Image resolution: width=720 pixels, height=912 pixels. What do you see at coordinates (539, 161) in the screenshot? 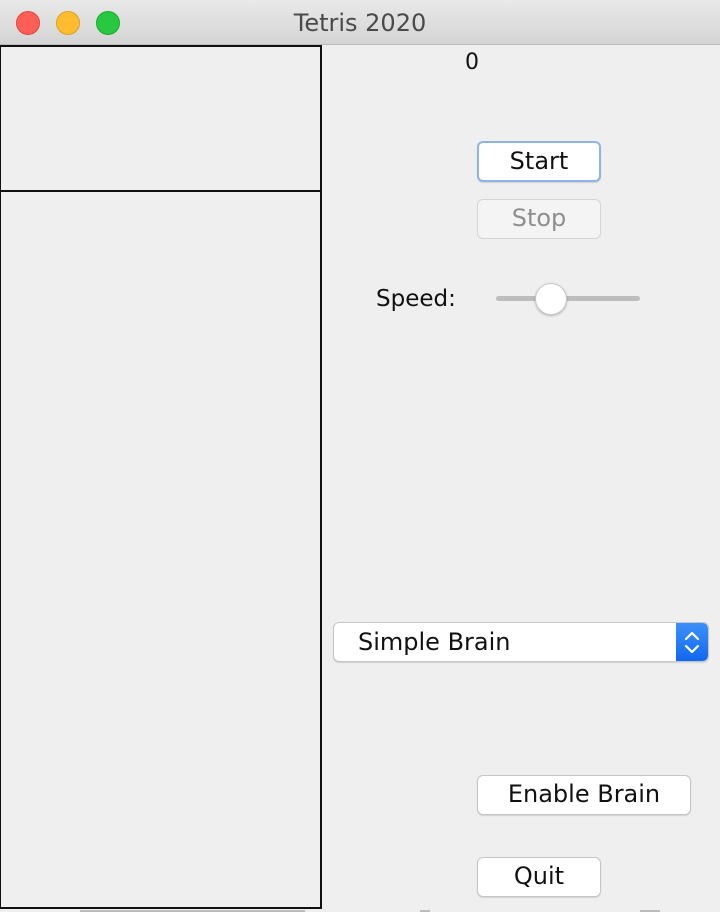
I see `start-button: Start` at bounding box center [539, 161].